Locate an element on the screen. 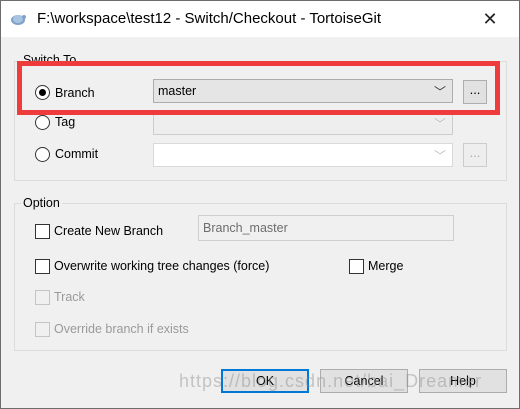  track-label: Track is located at coordinates (69, 297).